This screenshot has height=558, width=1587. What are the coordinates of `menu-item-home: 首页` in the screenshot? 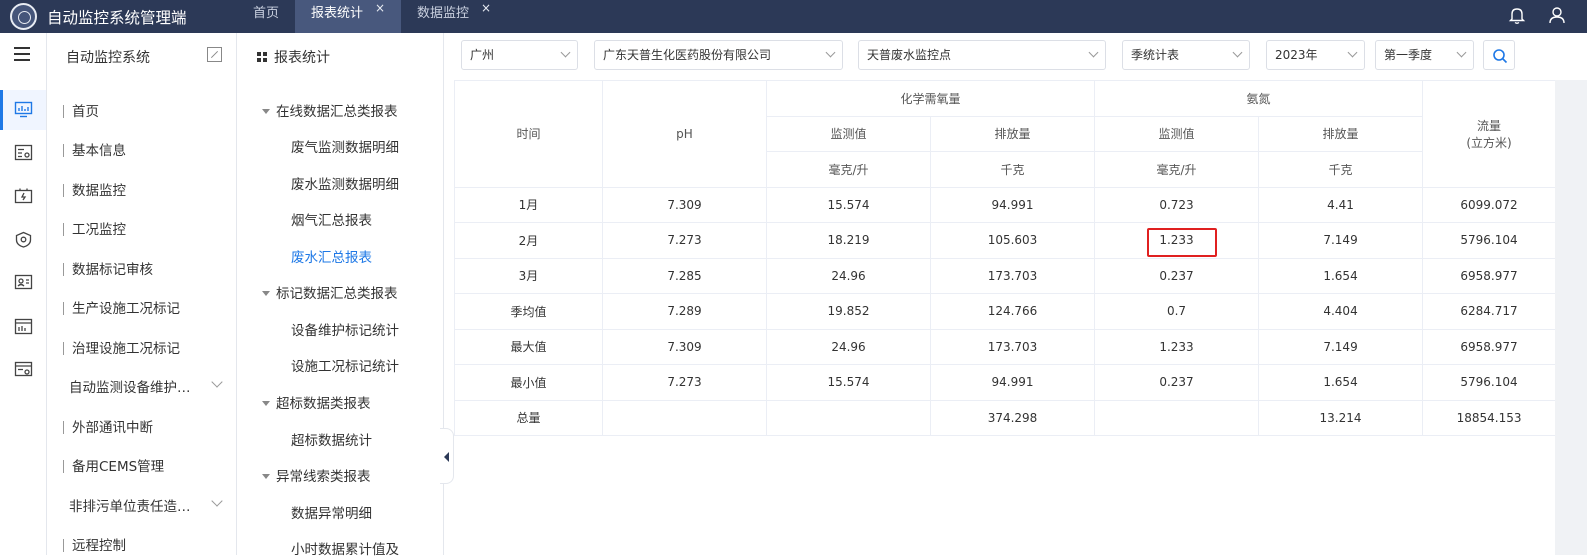 It's located at (81, 110).